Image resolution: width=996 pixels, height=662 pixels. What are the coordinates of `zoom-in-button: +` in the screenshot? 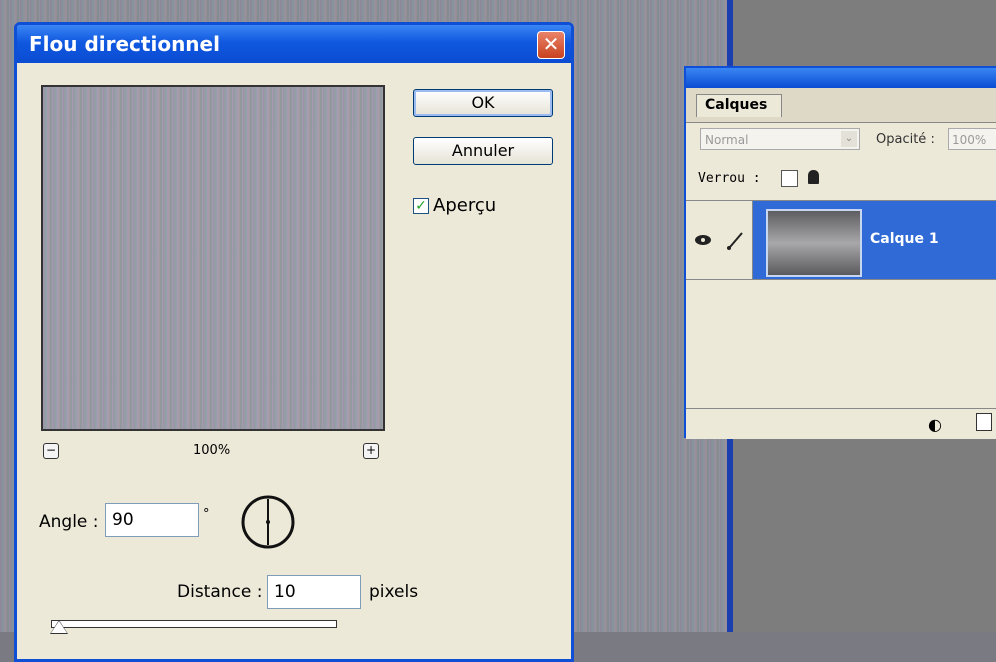 It's located at (371, 451).